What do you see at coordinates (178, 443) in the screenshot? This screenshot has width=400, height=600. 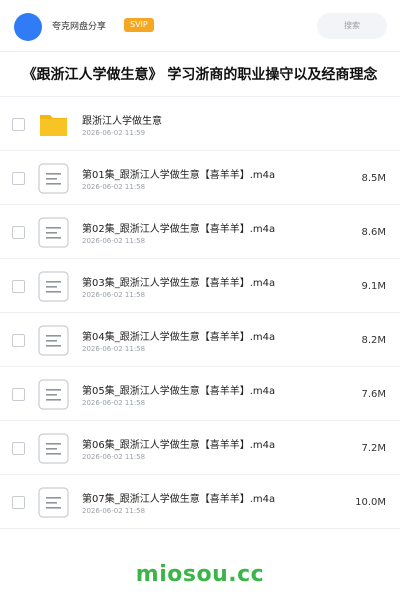 I see `item-name: 第06集_跟浙江人学做生意【喜羊羊】.m4a` at bounding box center [178, 443].